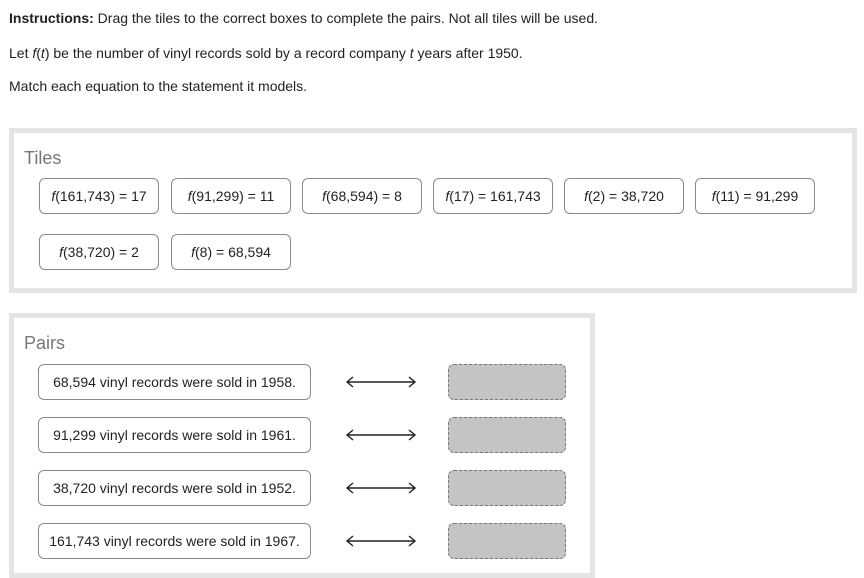 The width and height of the screenshot is (864, 578). I want to click on tile-label: (38,720) = 2, so click(101, 252).